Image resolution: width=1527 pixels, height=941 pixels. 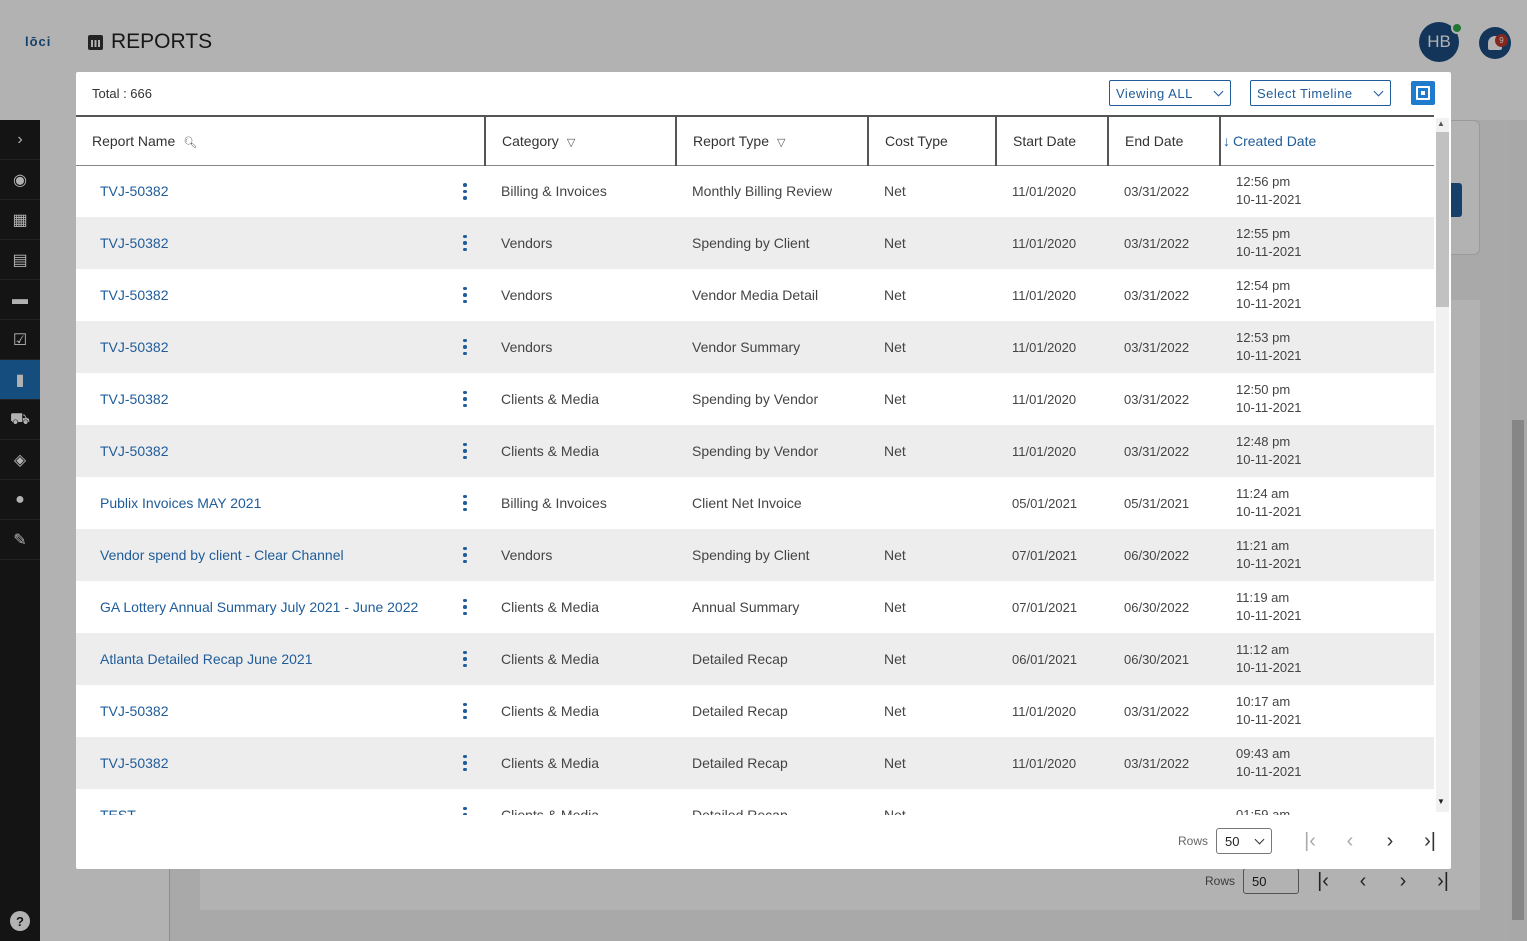 I want to click on created-time: 12:53 pm, so click(x=1263, y=337).